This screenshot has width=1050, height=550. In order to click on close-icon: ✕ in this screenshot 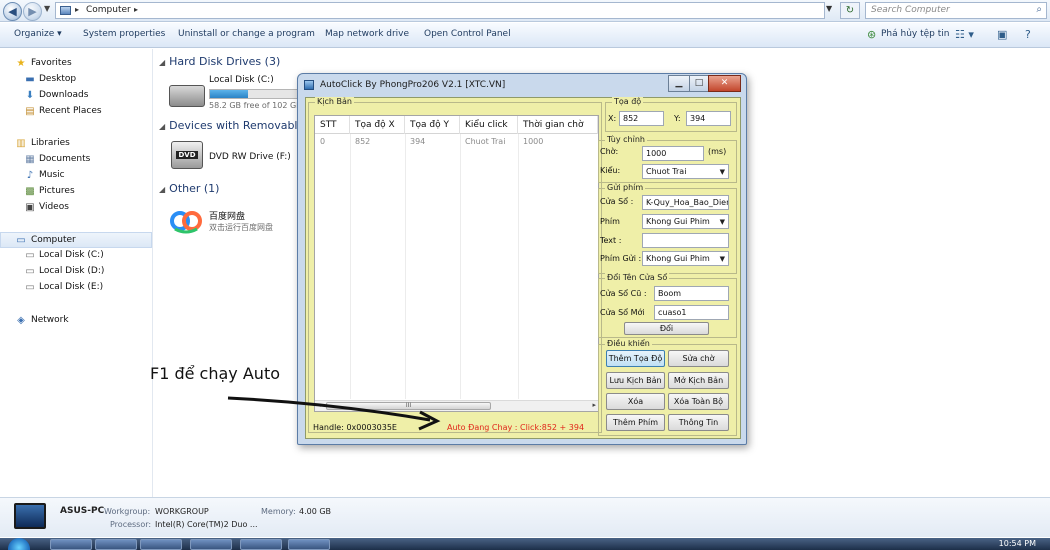, I will do `click(724, 83)`.